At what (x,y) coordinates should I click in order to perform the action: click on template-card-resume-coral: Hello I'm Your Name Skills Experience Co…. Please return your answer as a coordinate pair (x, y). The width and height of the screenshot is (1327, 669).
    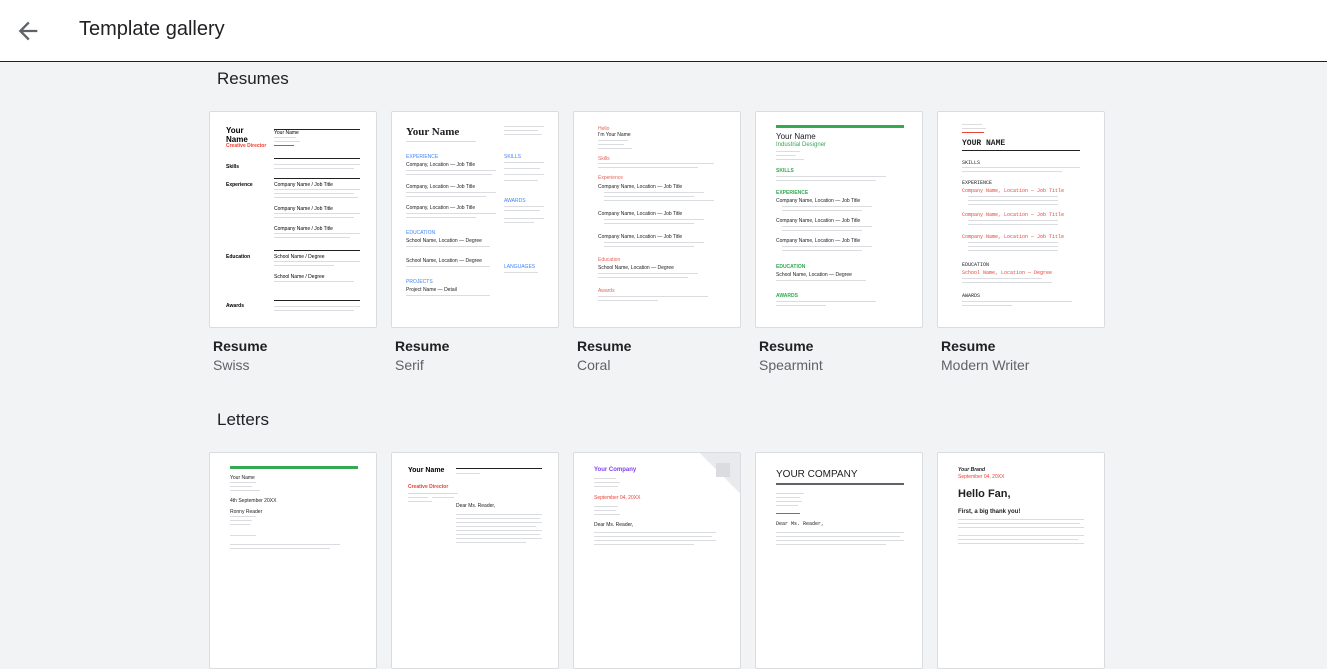
    Looking at the image, I should click on (657, 219).